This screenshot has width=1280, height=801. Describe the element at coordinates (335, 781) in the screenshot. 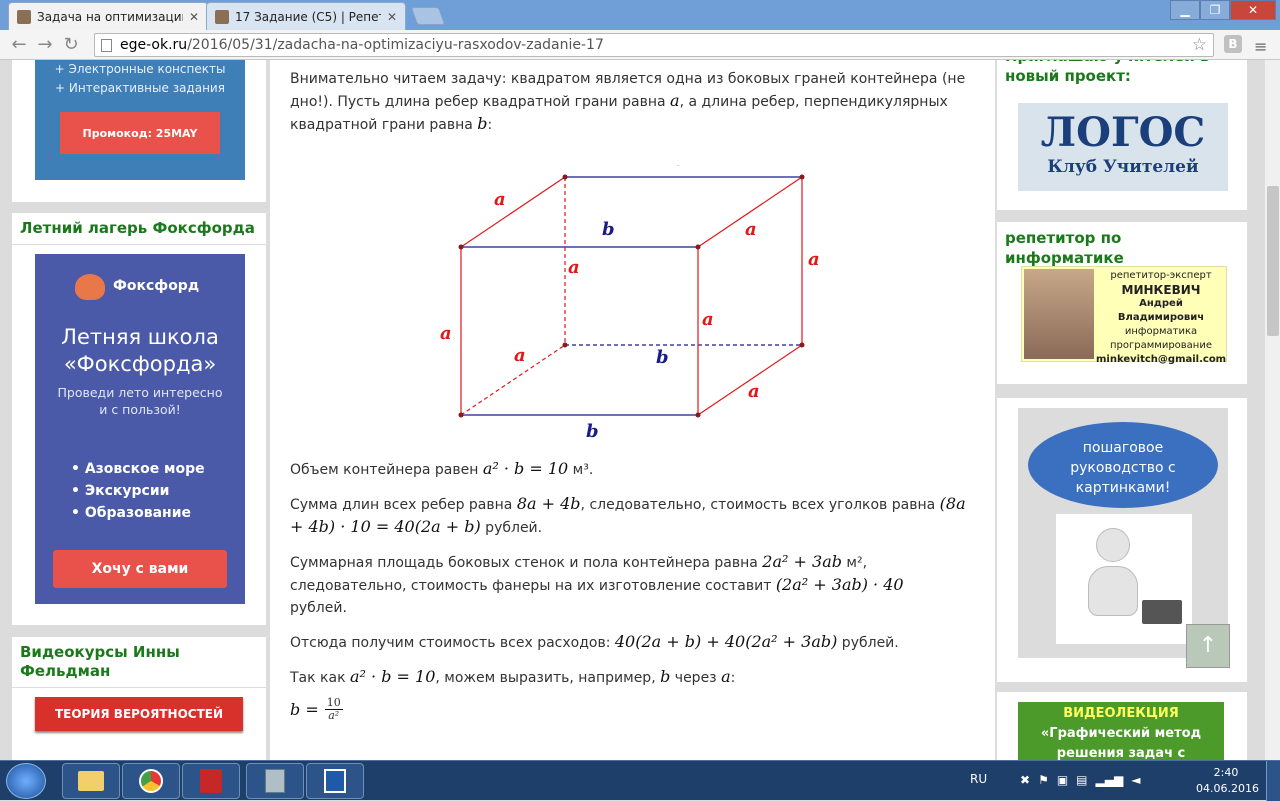

I see `word-taskbar-icon` at that location.